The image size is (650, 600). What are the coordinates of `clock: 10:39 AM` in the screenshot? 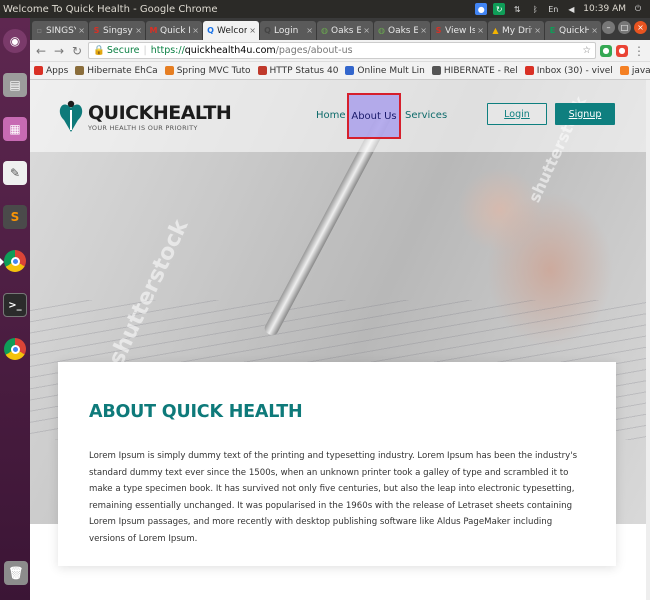 It's located at (604, 9).